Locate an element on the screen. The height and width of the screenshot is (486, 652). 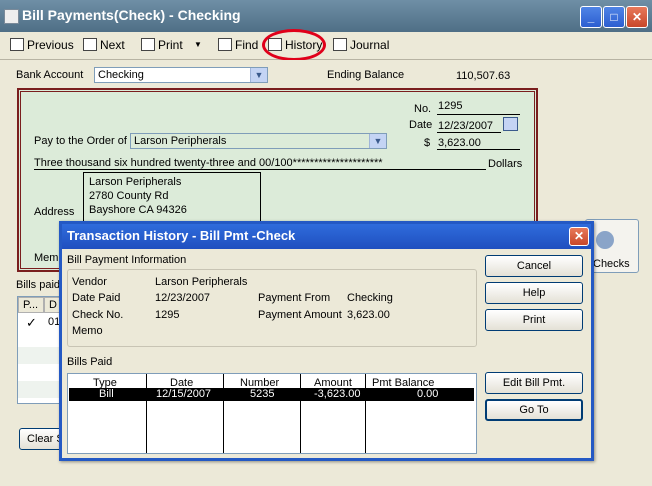
bank-account-select: Checking ▼ is located at coordinates (181, 75).